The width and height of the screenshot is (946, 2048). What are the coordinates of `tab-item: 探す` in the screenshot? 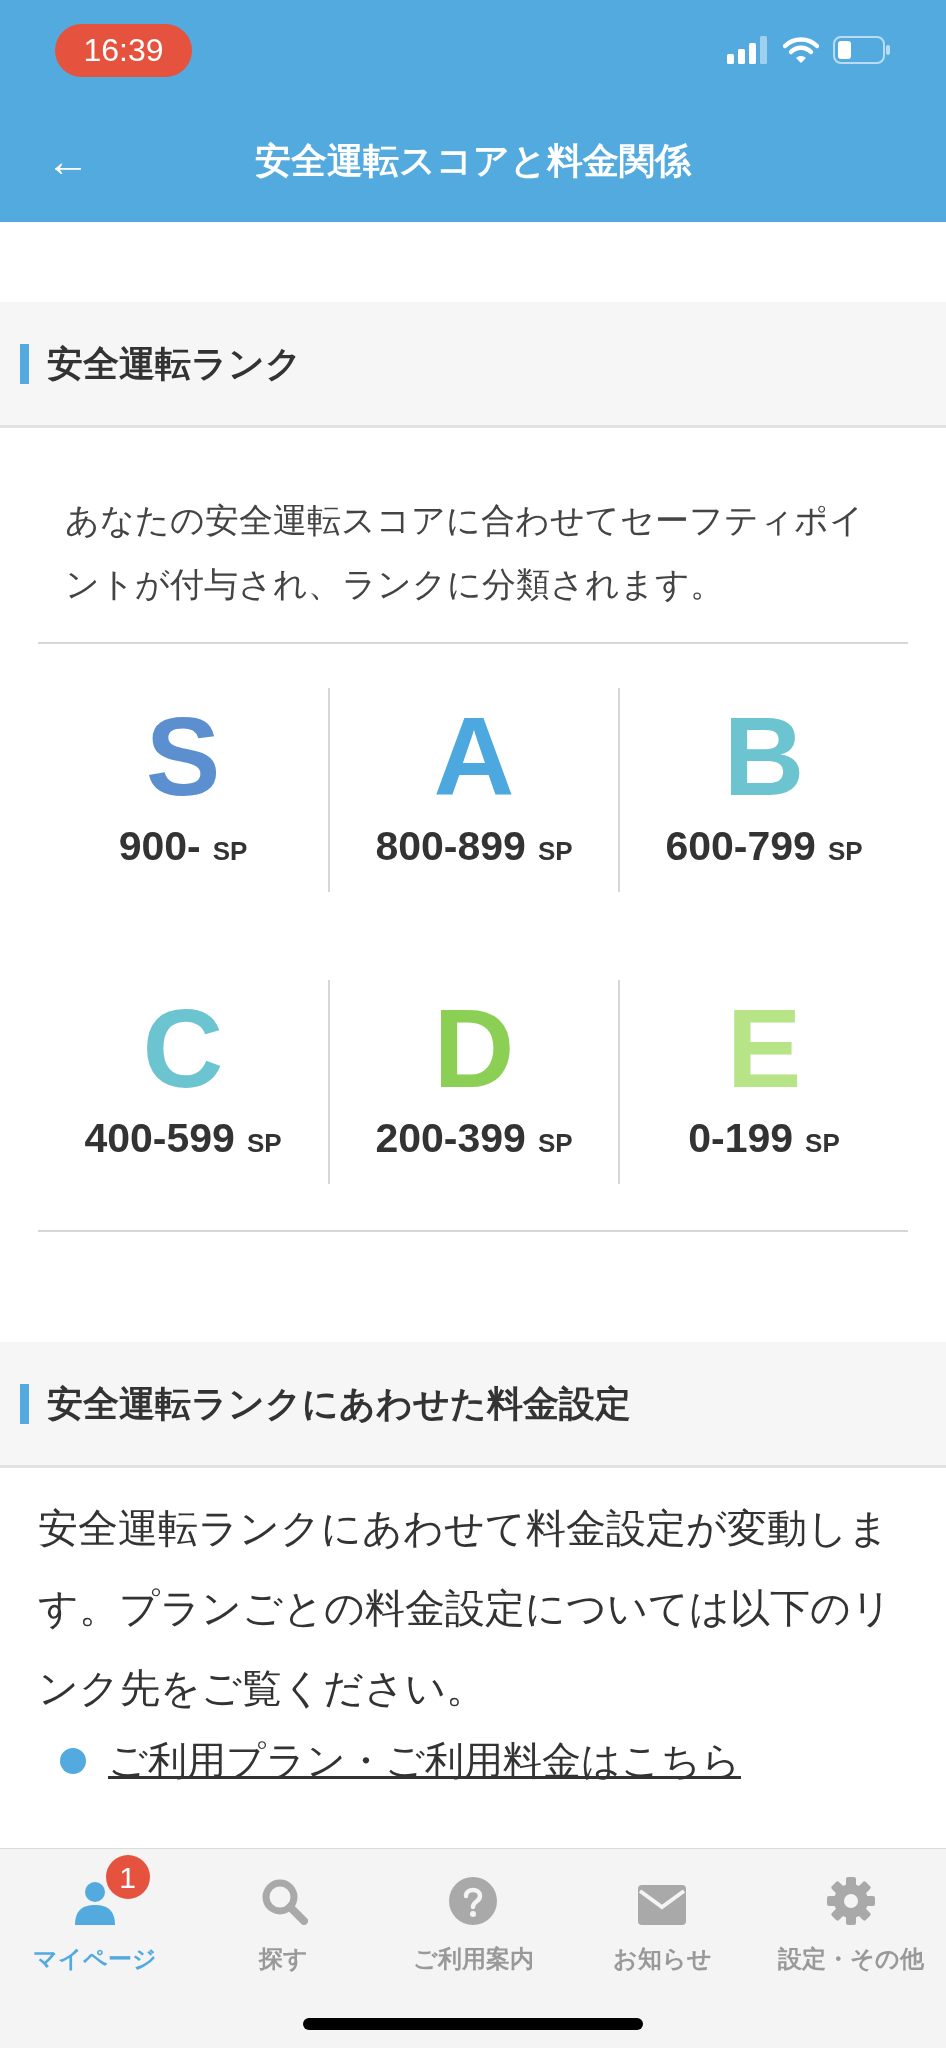 It's located at (284, 1915).